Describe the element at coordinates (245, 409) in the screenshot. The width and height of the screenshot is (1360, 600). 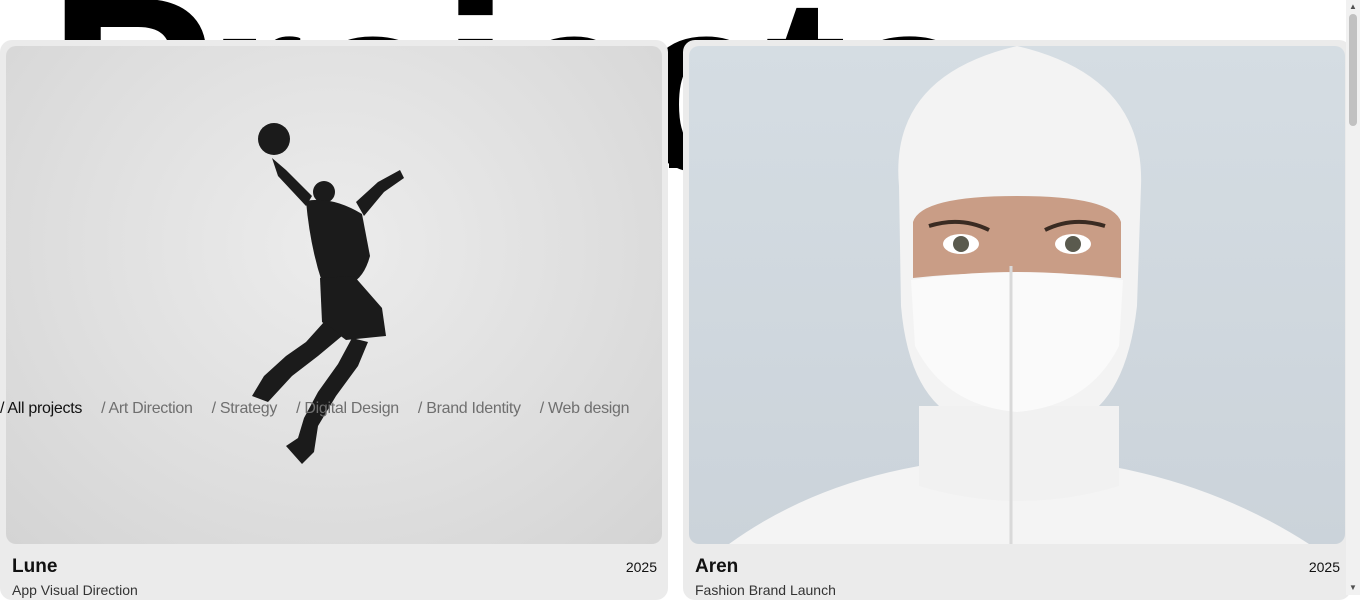
I see `filter-strategy: / Strategy` at that location.